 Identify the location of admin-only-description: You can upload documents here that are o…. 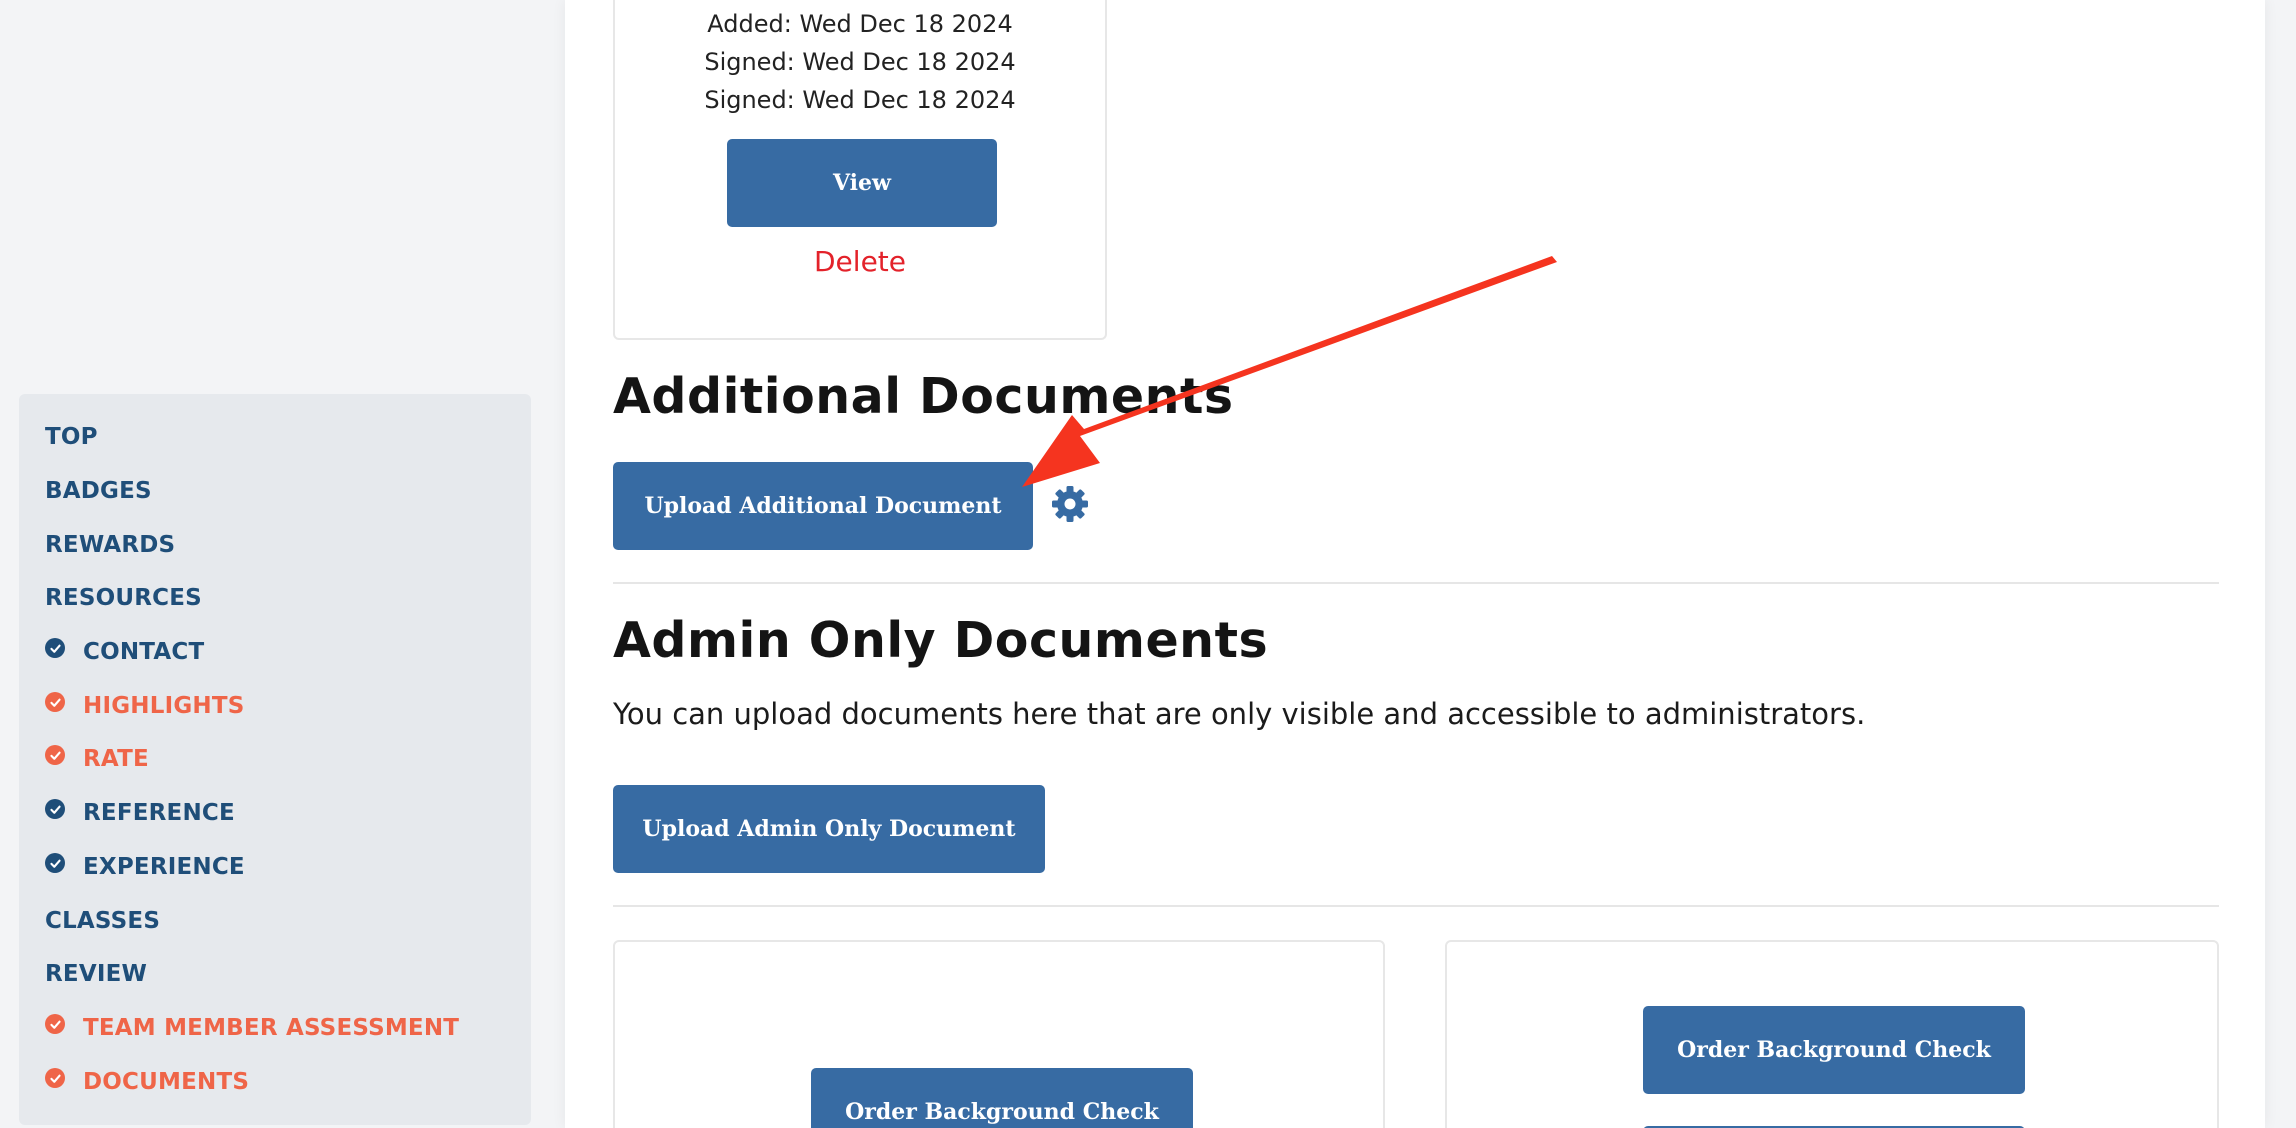
(1239, 714).